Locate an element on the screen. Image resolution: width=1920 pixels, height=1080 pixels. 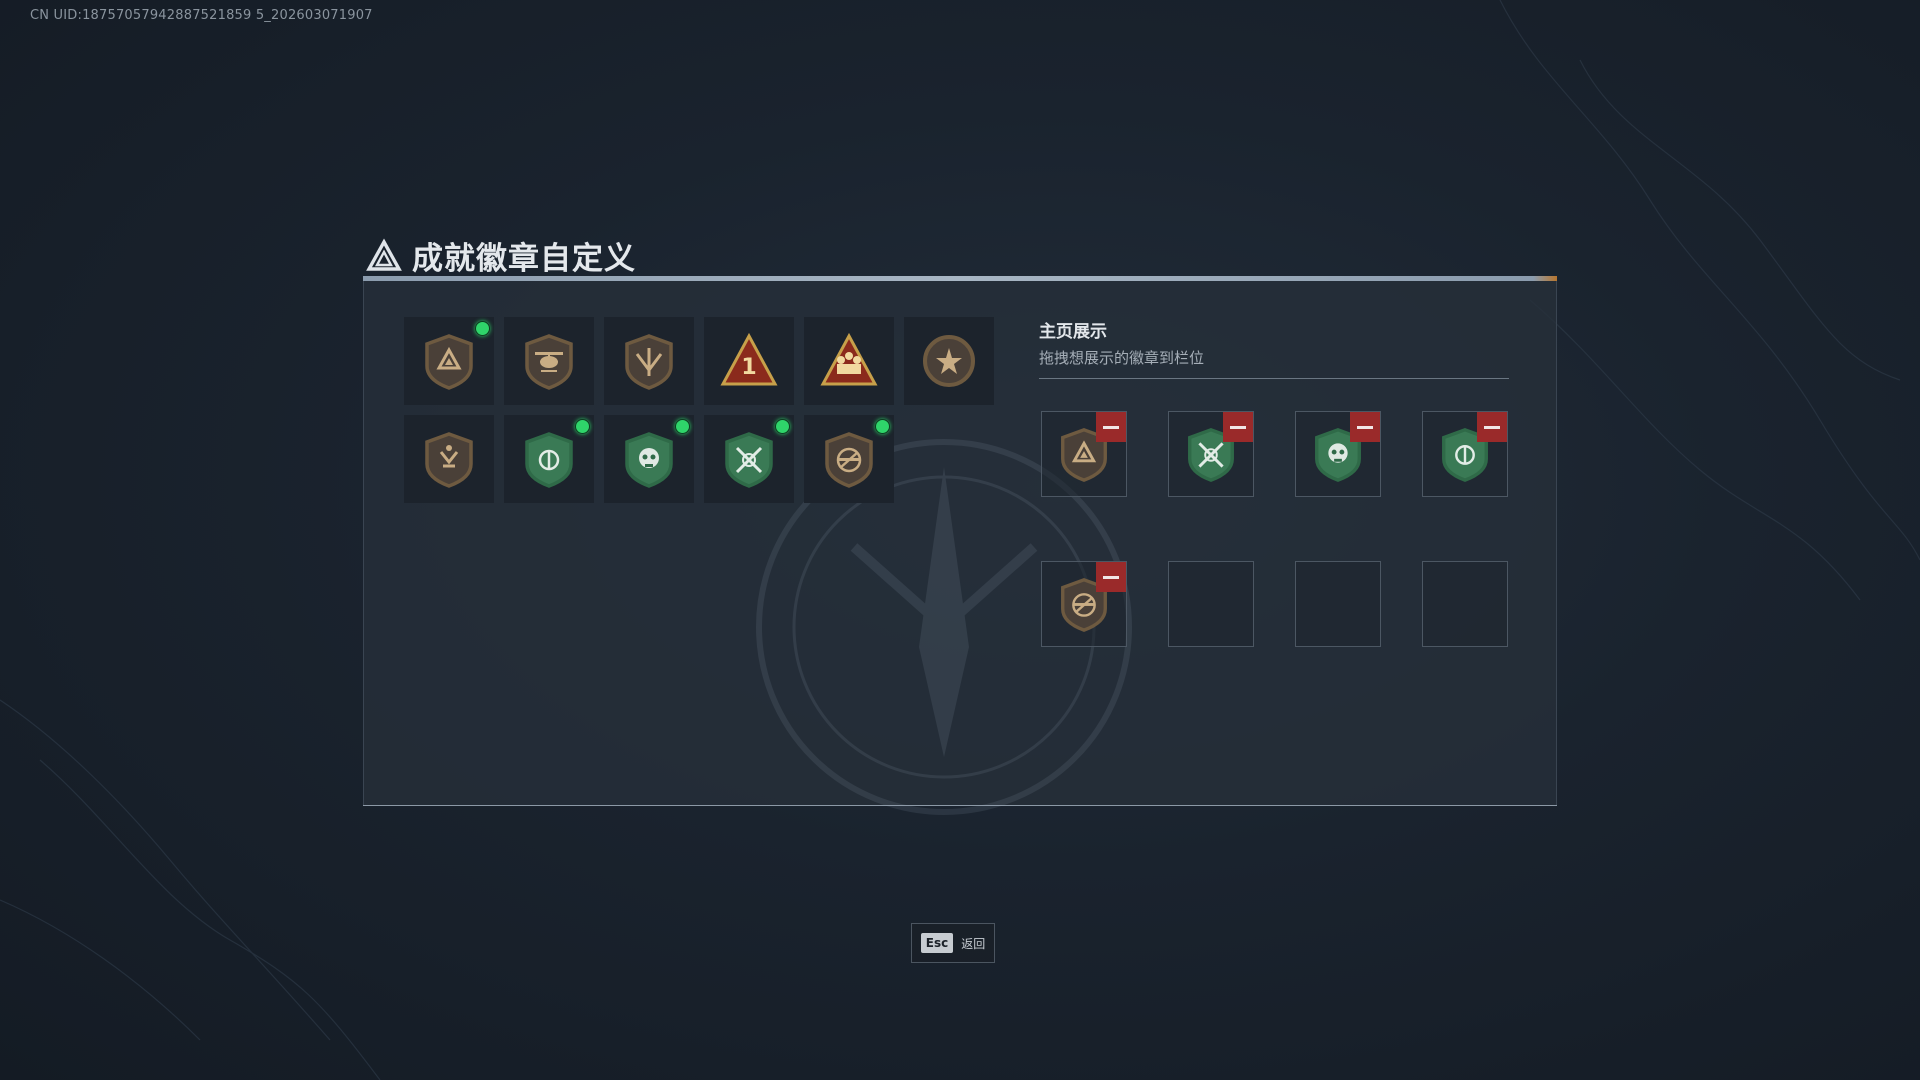
green-crest-badge-icon is located at coordinates (549, 460).